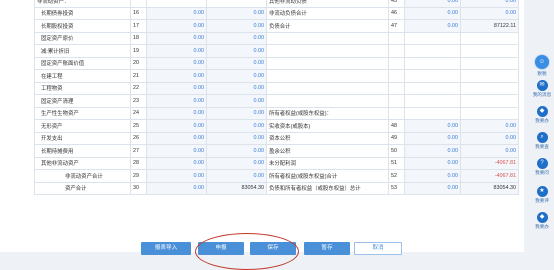 Image resolution: width=554 pixels, height=270 pixels. What do you see at coordinates (489, 26) in the screenshot?
I see `value-cell: 87122.11` at bounding box center [489, 26].